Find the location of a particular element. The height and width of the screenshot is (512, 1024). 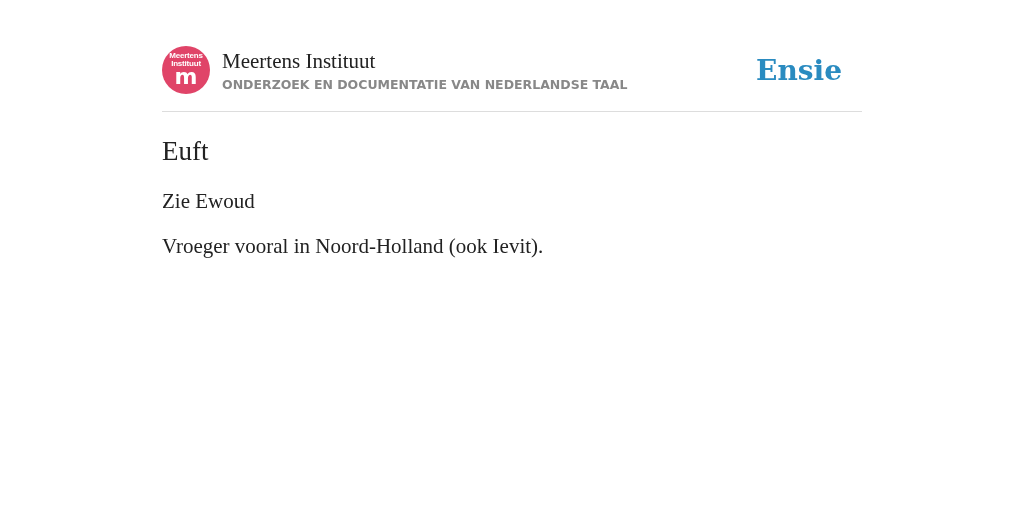

site-subtitle: ONDERZOEK EN DOCUMENTATIE VAN NEDERLANDSE TAAL is located at coordinates (425, 84).